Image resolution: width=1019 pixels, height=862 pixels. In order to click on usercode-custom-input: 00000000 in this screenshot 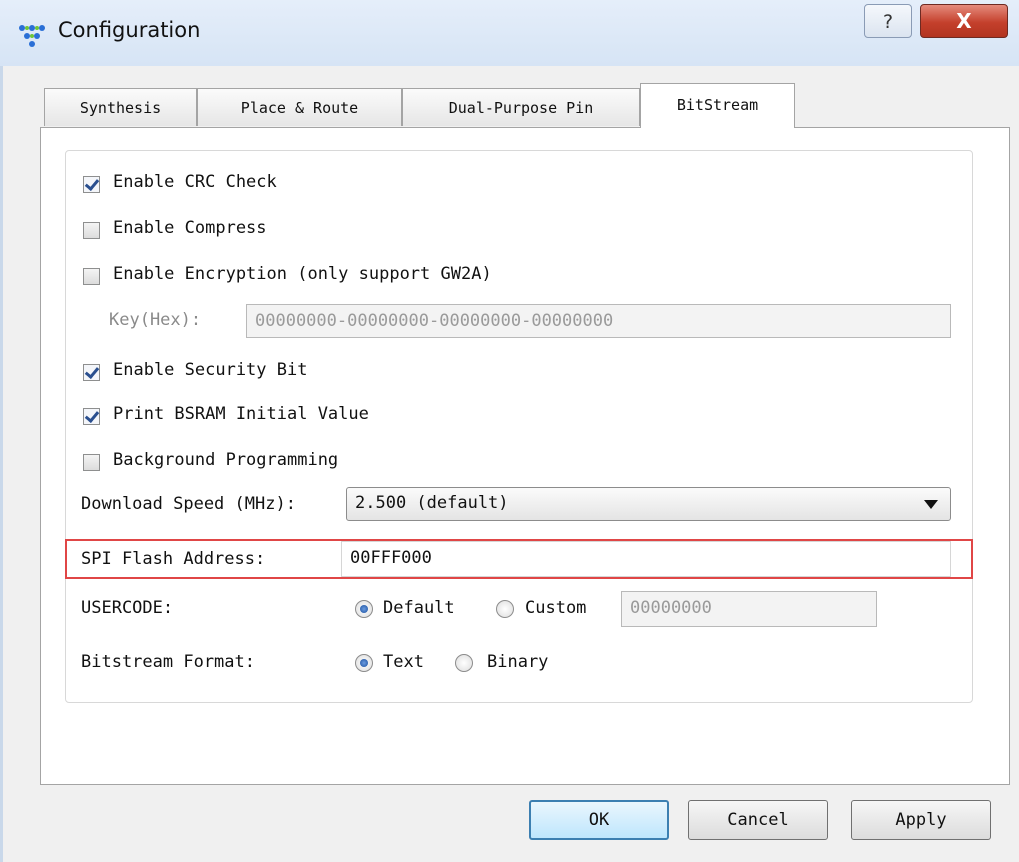, I will do `click(749, 609)`.